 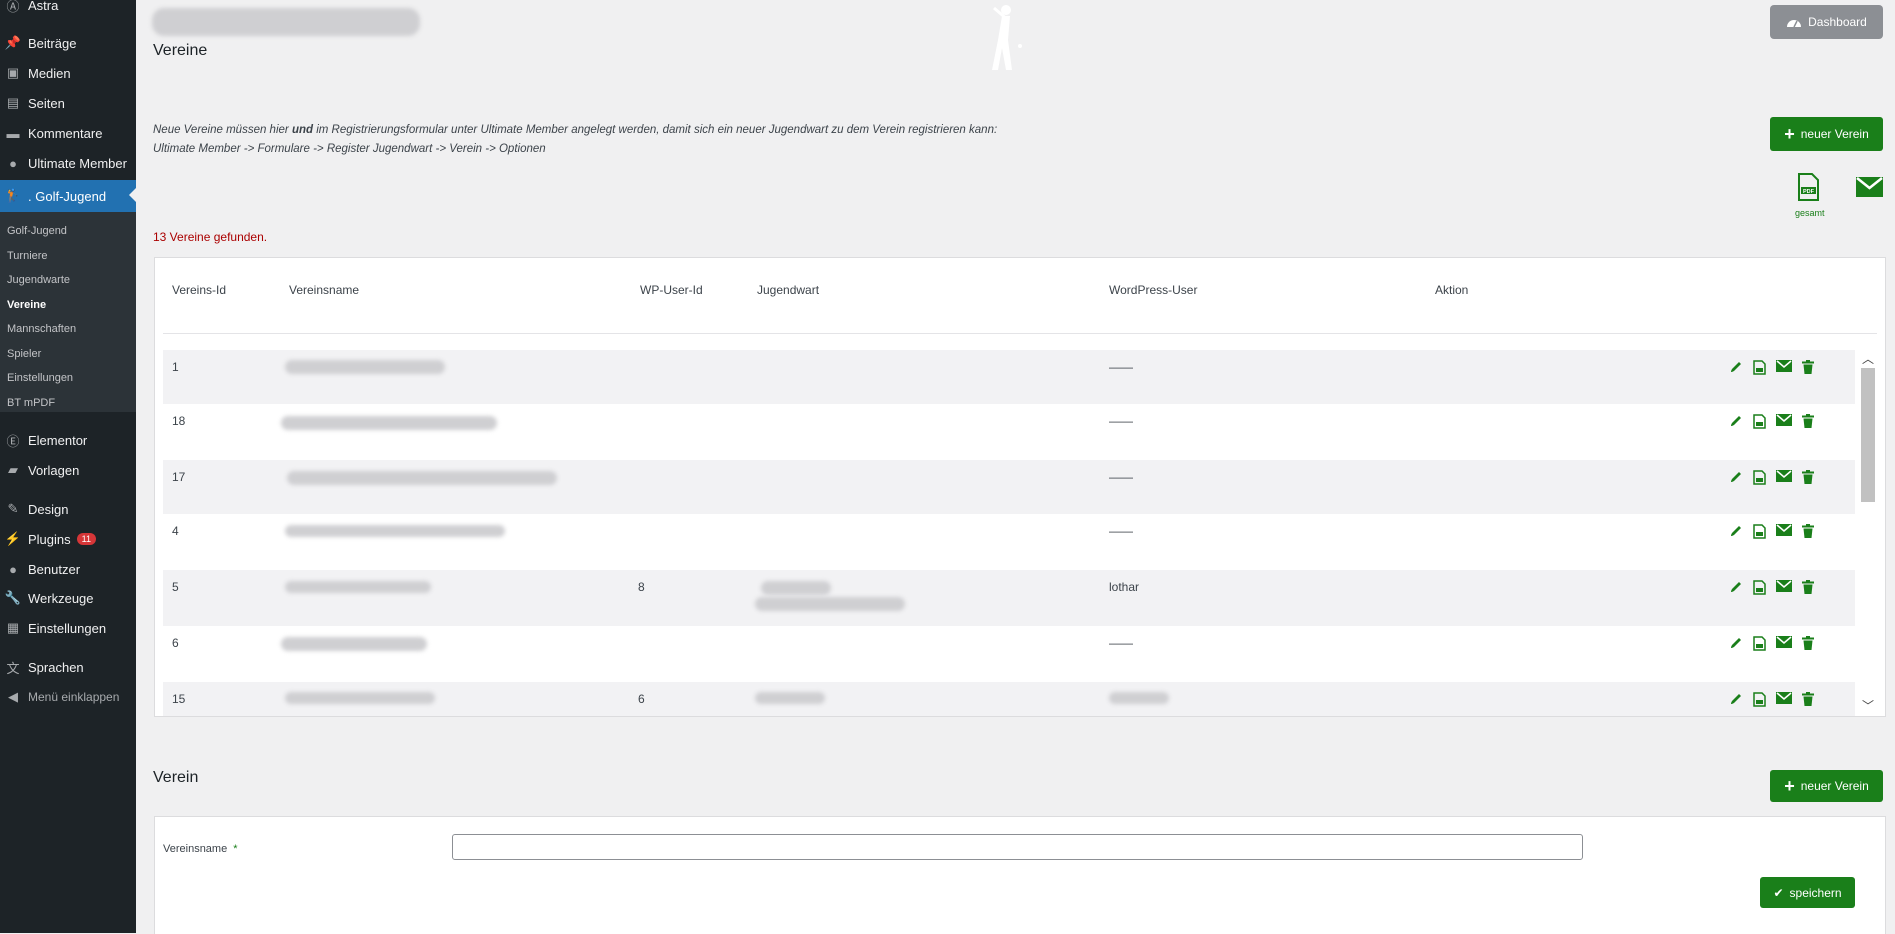 What do you see at coordinates (54, 470) in the screenshot?
I see `sidebar-item-label: Vorlagen` at bounding box center [54, 470].